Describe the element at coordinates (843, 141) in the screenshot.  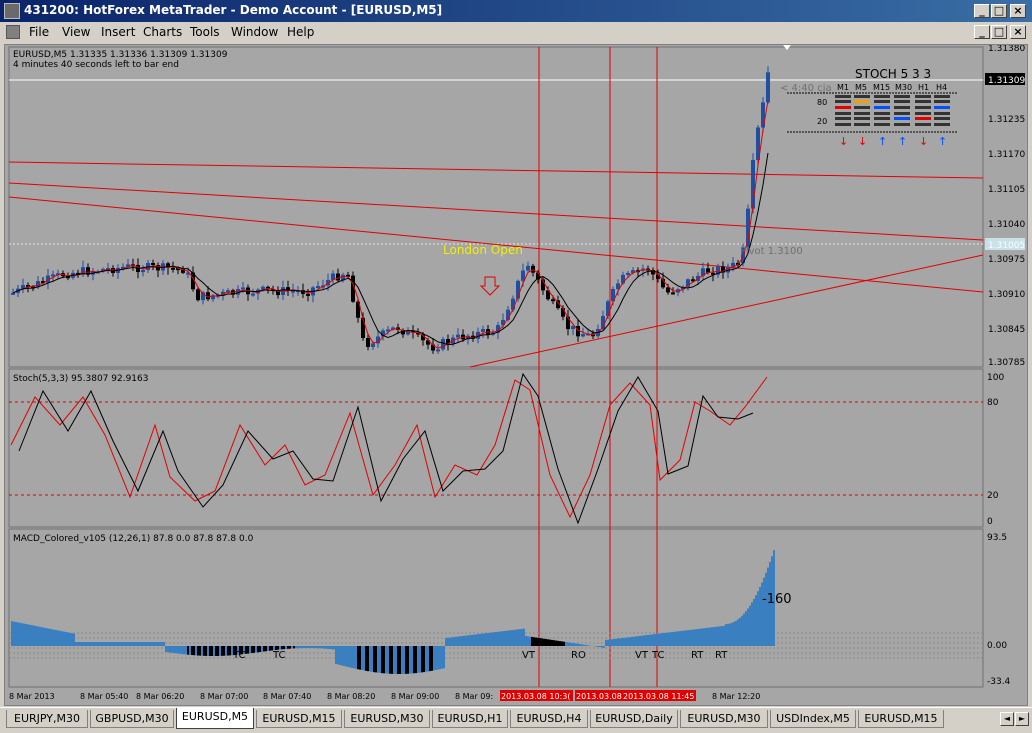
I see `arrow-down-icon: ↓` at that location.